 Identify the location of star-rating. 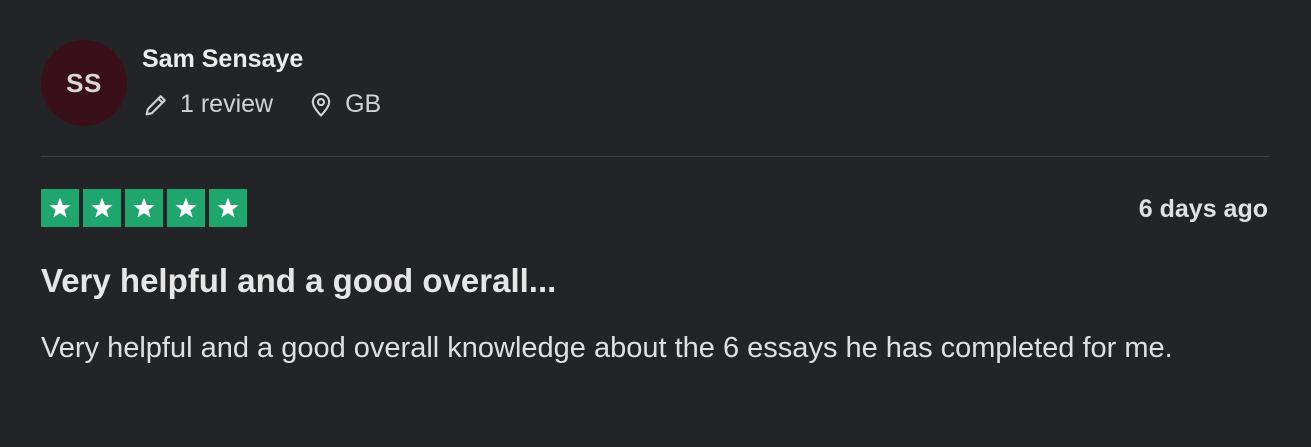
(144, 208).